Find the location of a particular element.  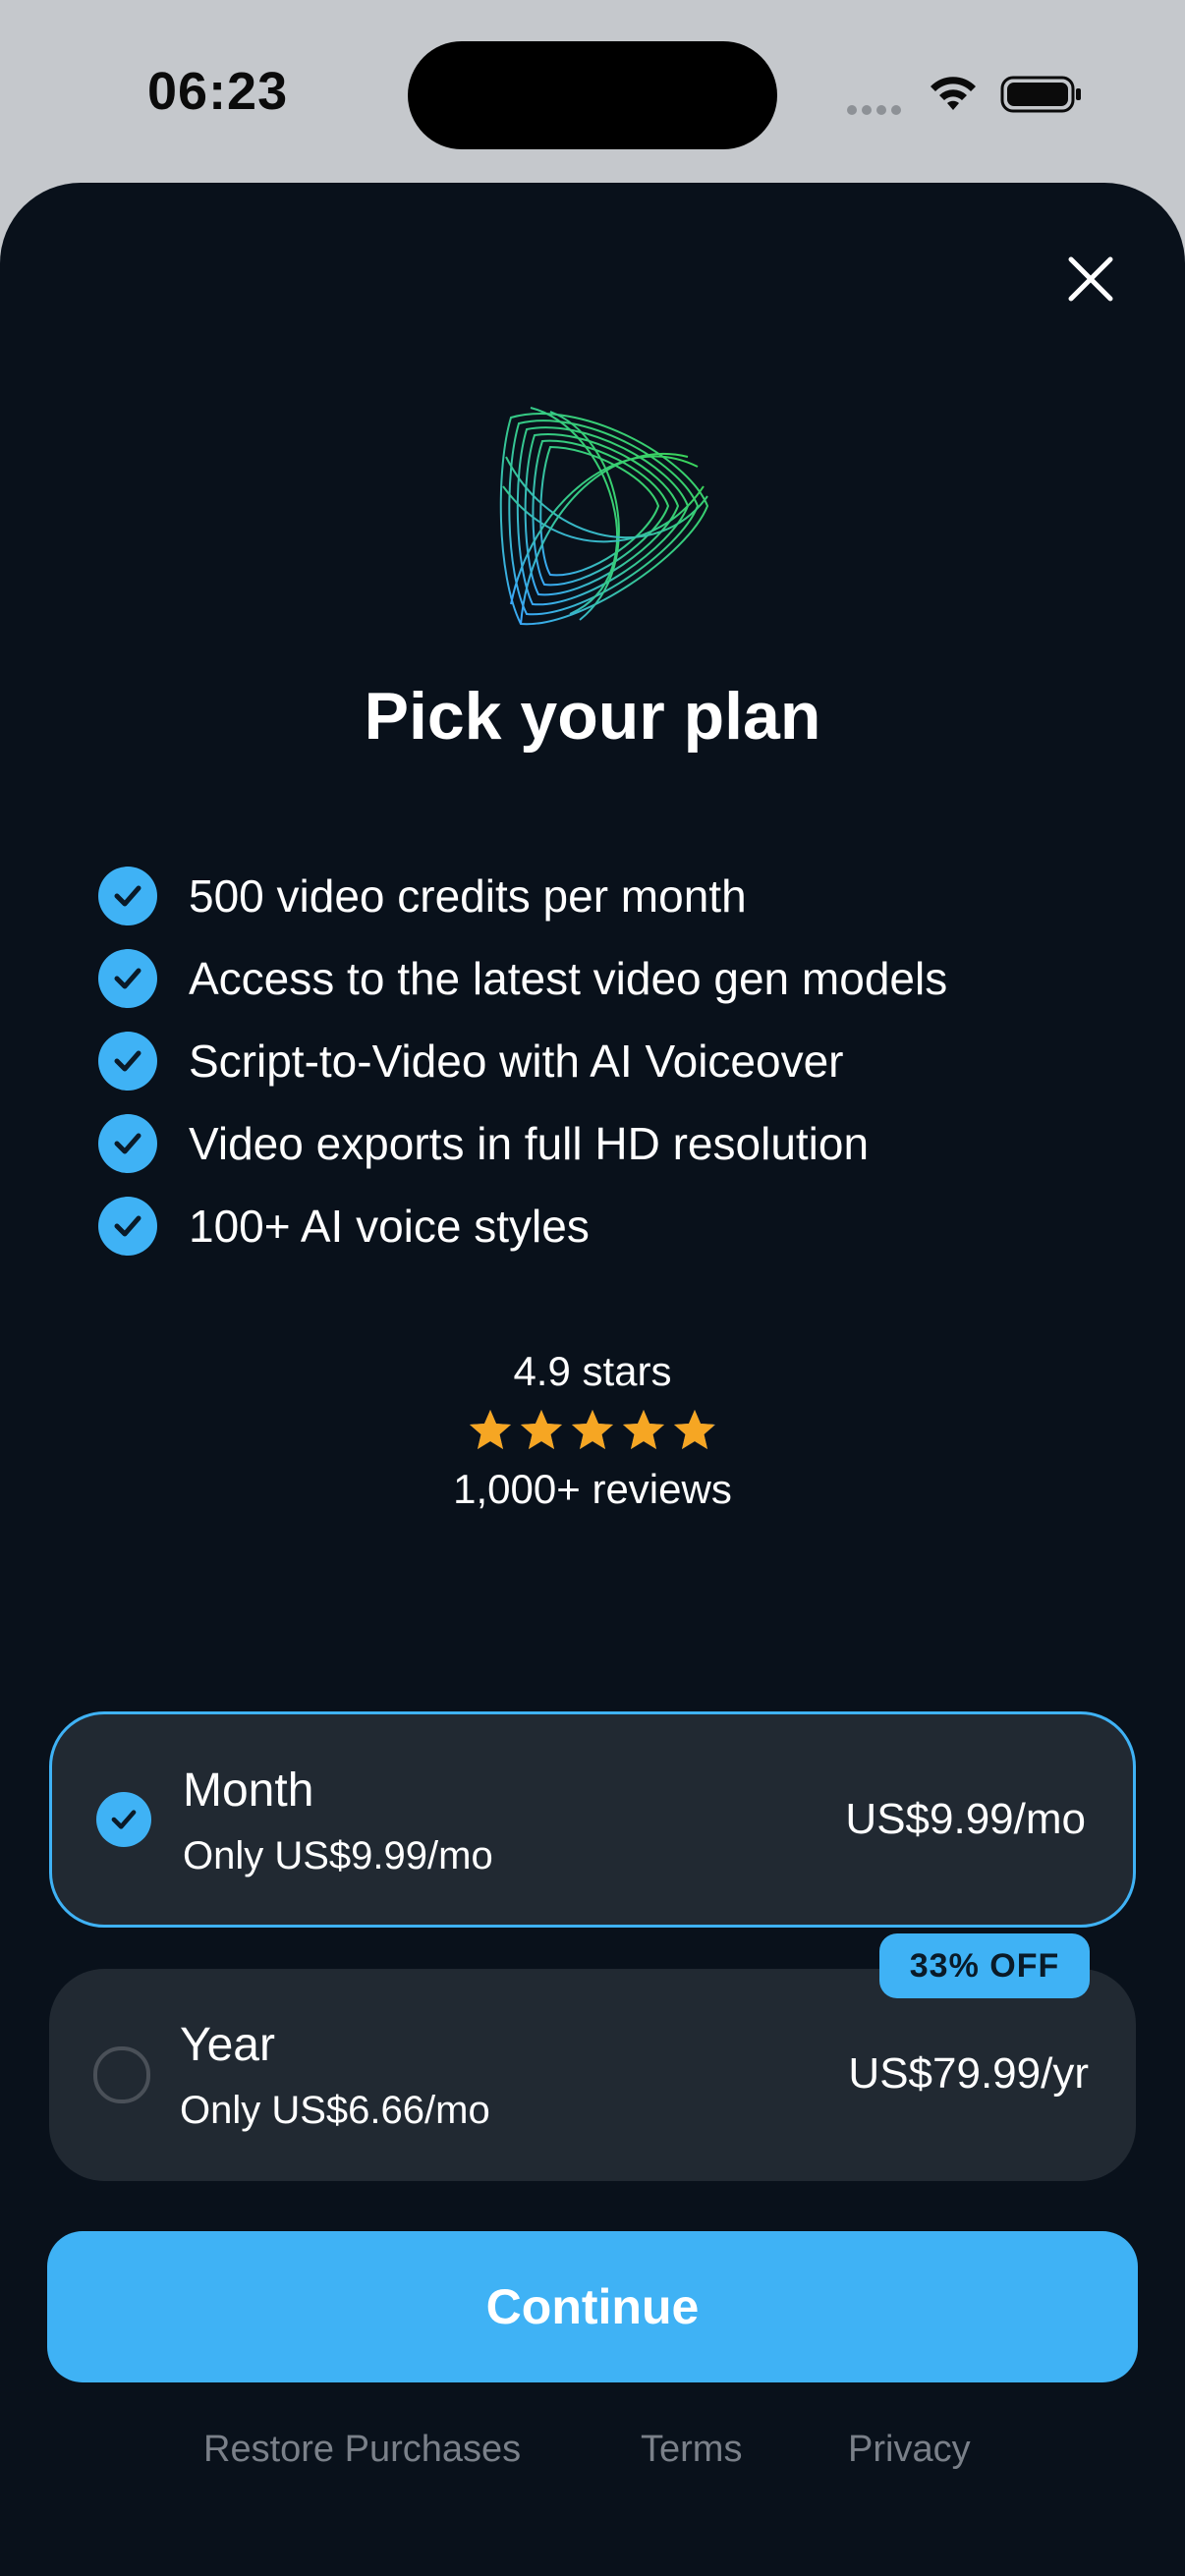

plan-price: US$79.99/yr is located at coordinates (969, 2073).